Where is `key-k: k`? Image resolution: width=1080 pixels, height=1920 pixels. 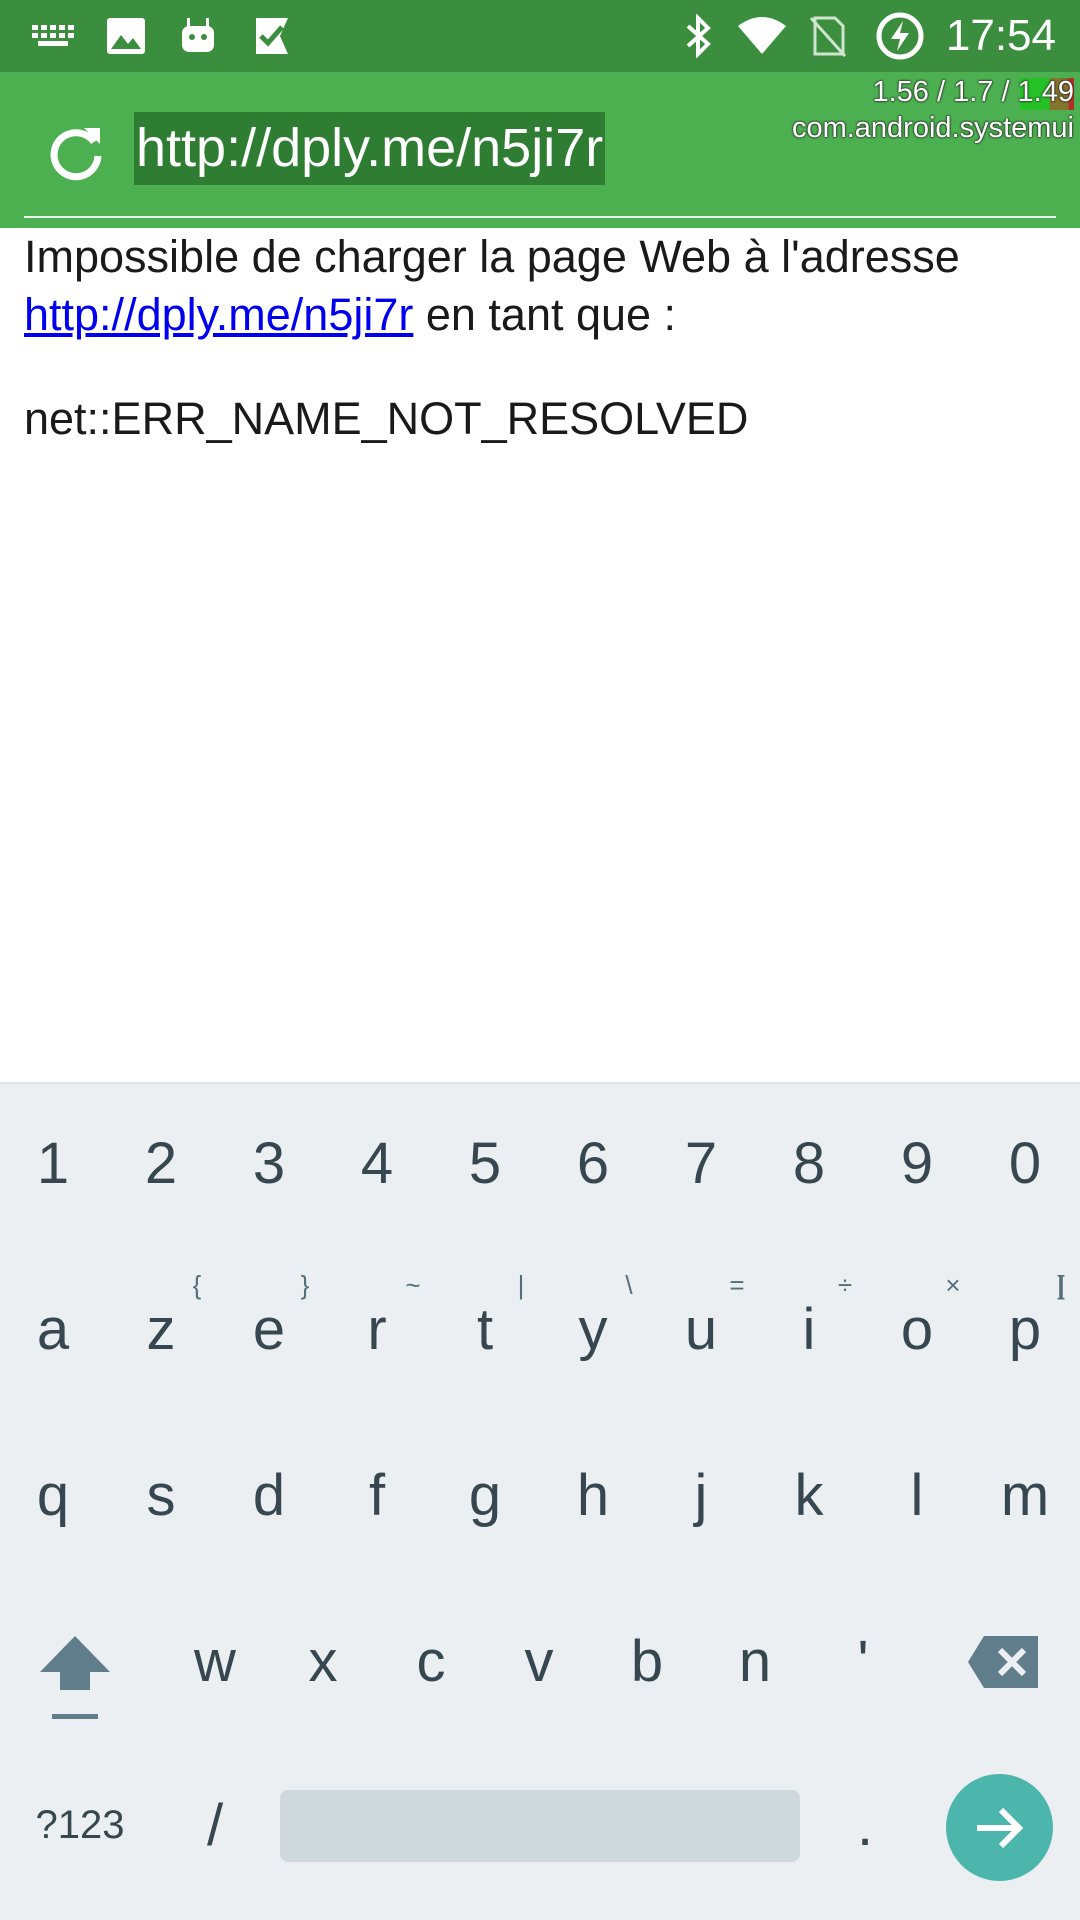
key-k: k is located at coordinates (809, 1495).